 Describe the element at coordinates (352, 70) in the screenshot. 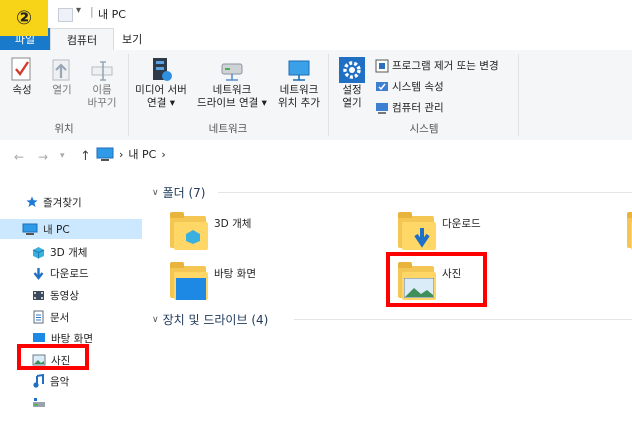

I see `settings-gear-icon` at that location.